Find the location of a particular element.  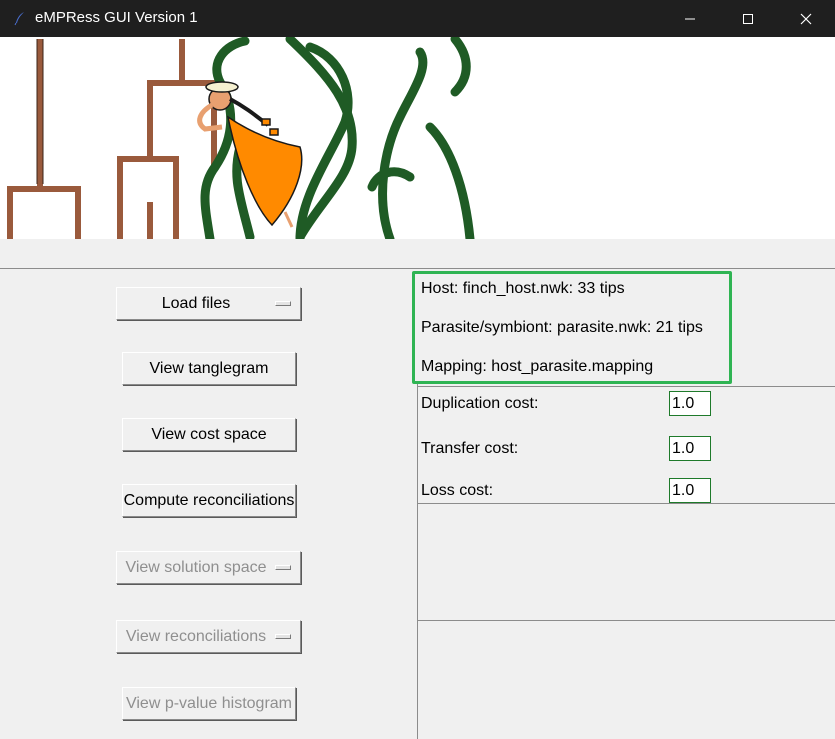

view-cost-space-label: View cost space is located at coordinates (209, 434).